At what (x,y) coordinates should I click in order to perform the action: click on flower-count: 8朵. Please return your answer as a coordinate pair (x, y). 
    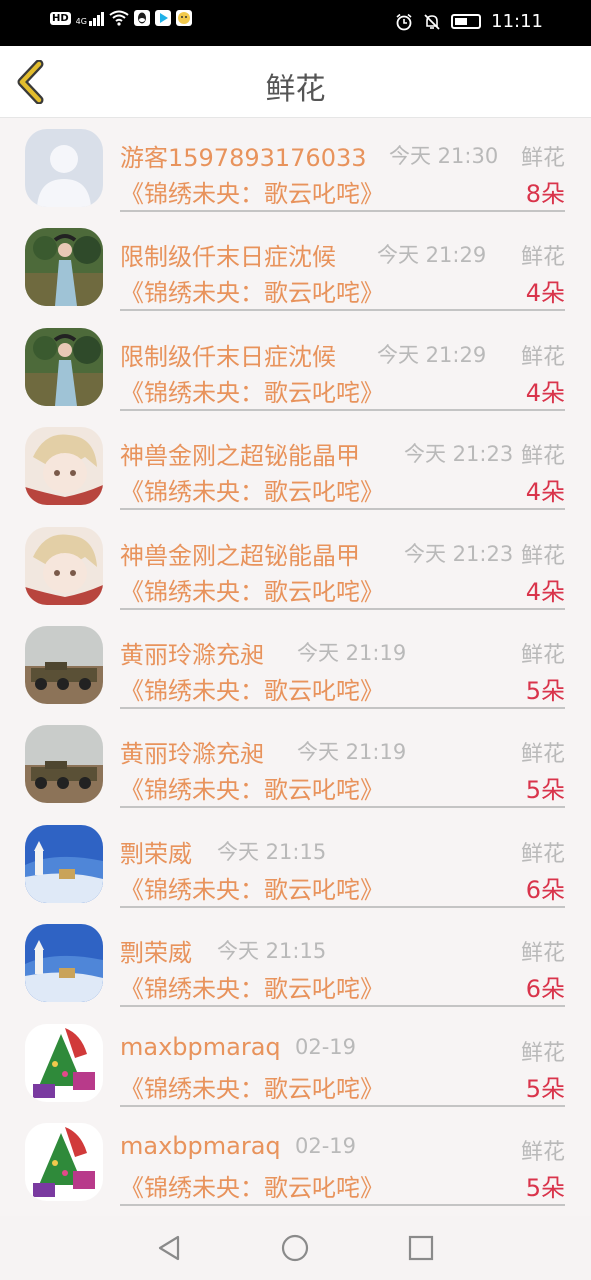
    Looking at the image, I should click on (545, 194).